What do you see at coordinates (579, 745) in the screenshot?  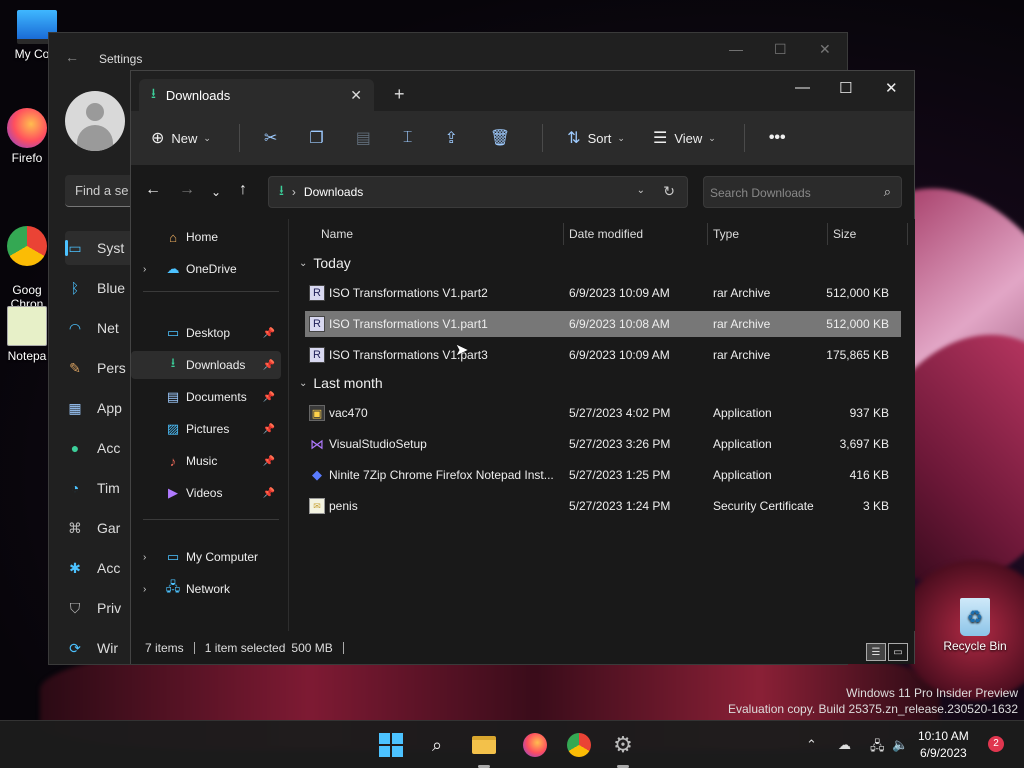 I see `chrome-icon` at bounding box center [579, 745].